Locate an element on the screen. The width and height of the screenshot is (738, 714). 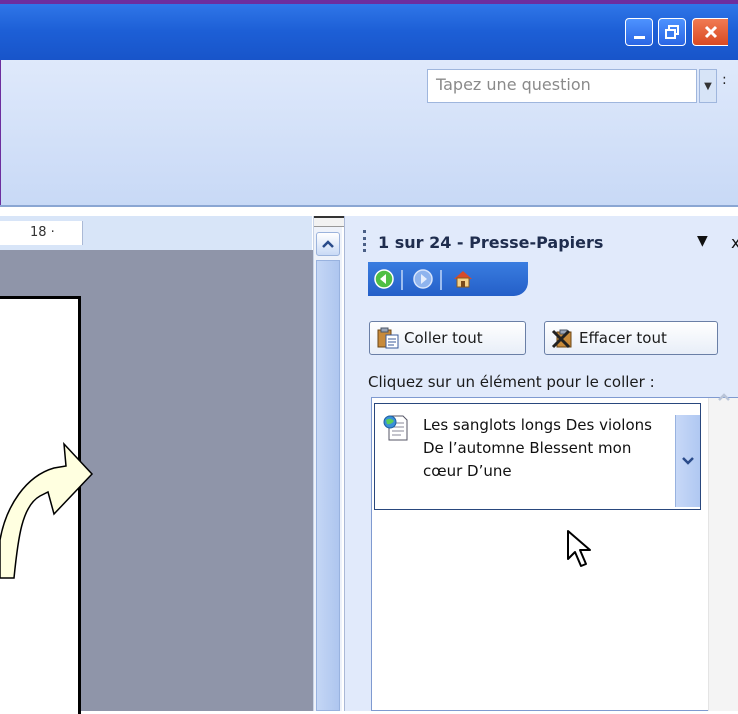
list-scroll-up-button is located at coordinates (724, 397).